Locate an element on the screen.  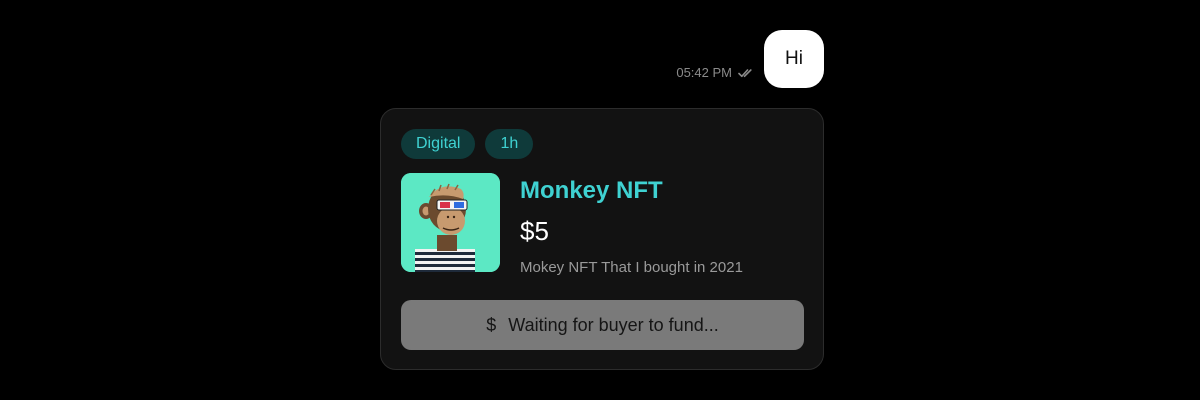
message-bubble: Hi is located at coordinates (794, 59).